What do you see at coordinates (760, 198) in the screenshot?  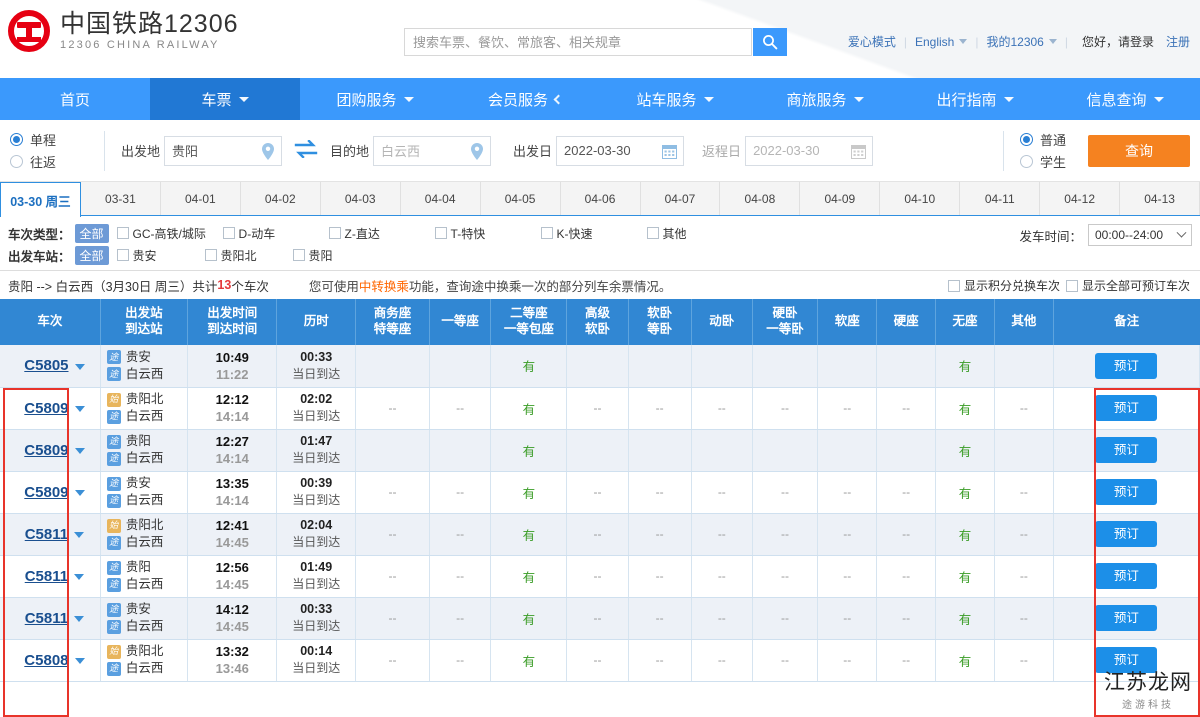 I see `date-tab-9: 04-08` at bounding box center [760, 198].